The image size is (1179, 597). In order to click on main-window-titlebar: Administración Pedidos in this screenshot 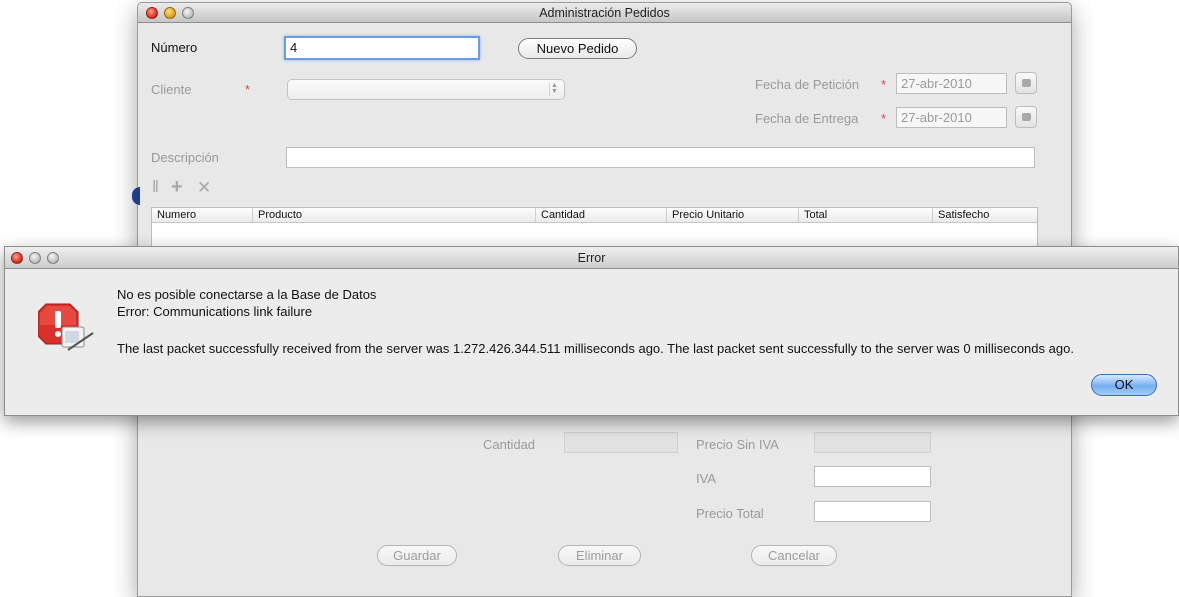, I will do `click(604, 13)`.